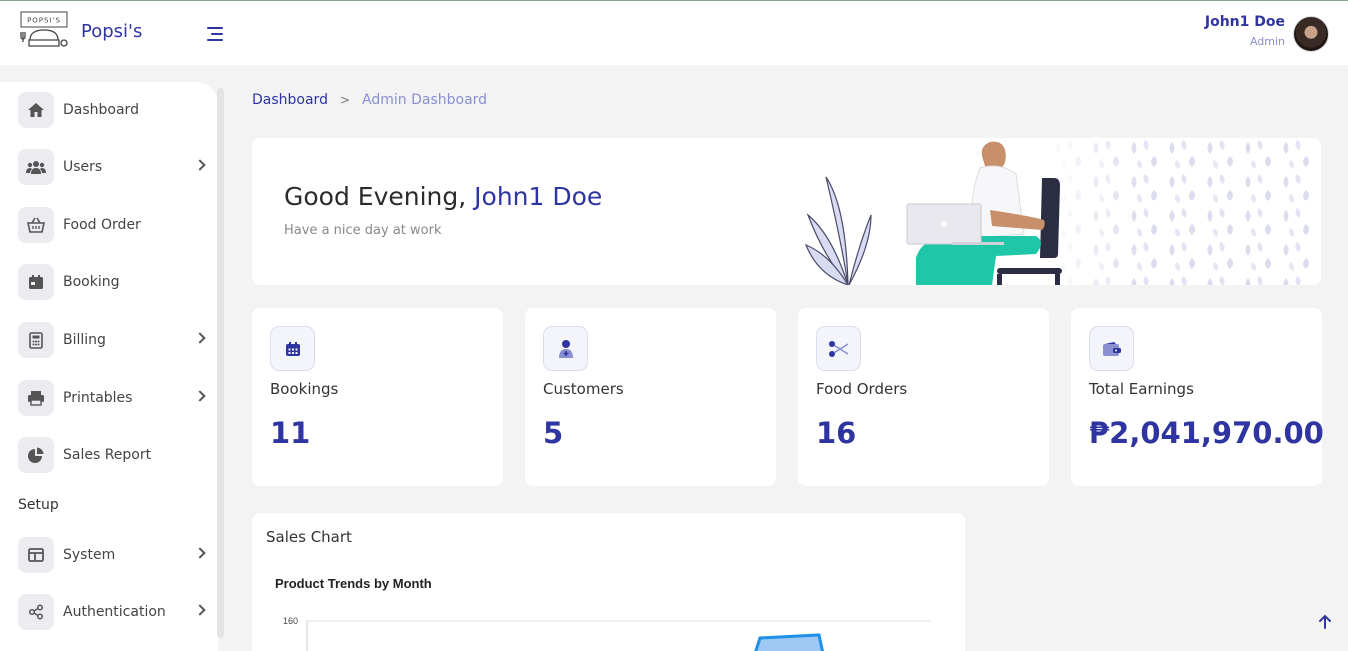 The width and height of the screenshot is (1348, 651). I want to click on layout-icon, so click(36, 555).